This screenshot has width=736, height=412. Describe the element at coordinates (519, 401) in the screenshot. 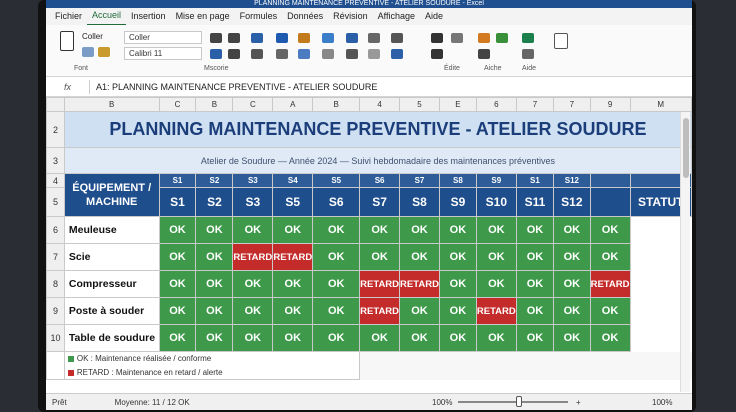

I see `zoom-knob` at that location.